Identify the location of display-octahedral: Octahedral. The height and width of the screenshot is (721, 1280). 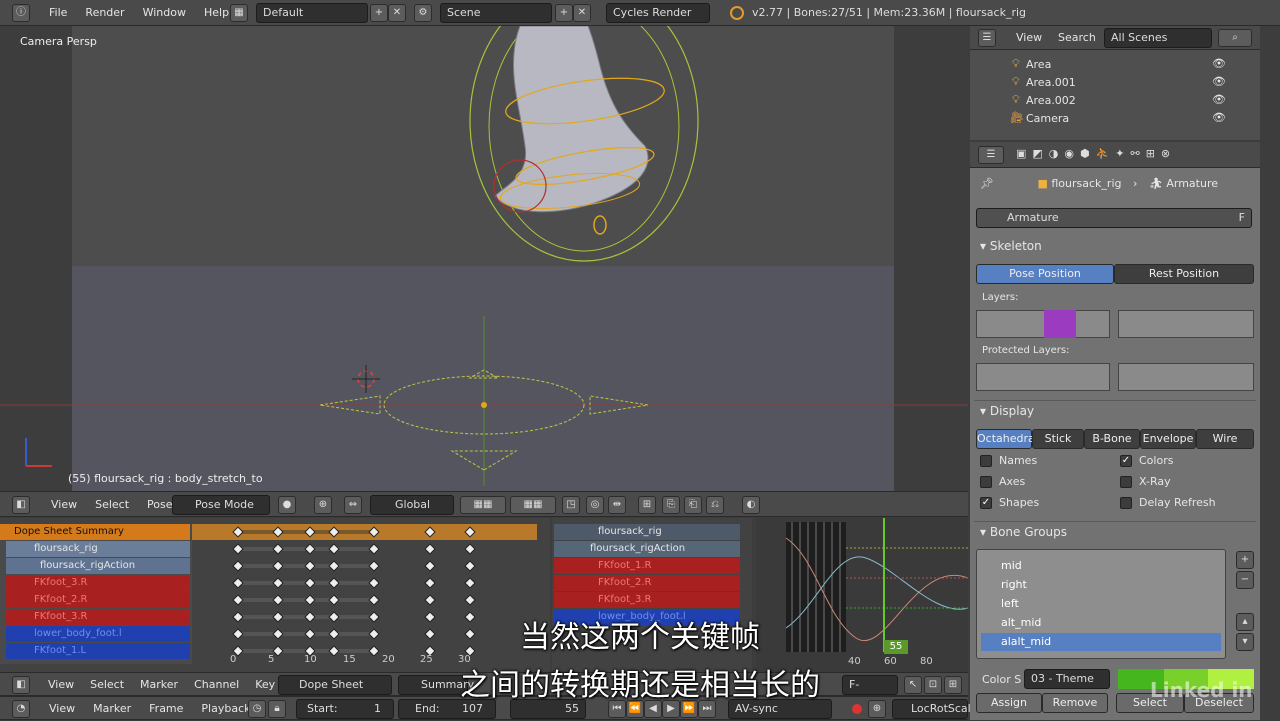
(1007, 439).